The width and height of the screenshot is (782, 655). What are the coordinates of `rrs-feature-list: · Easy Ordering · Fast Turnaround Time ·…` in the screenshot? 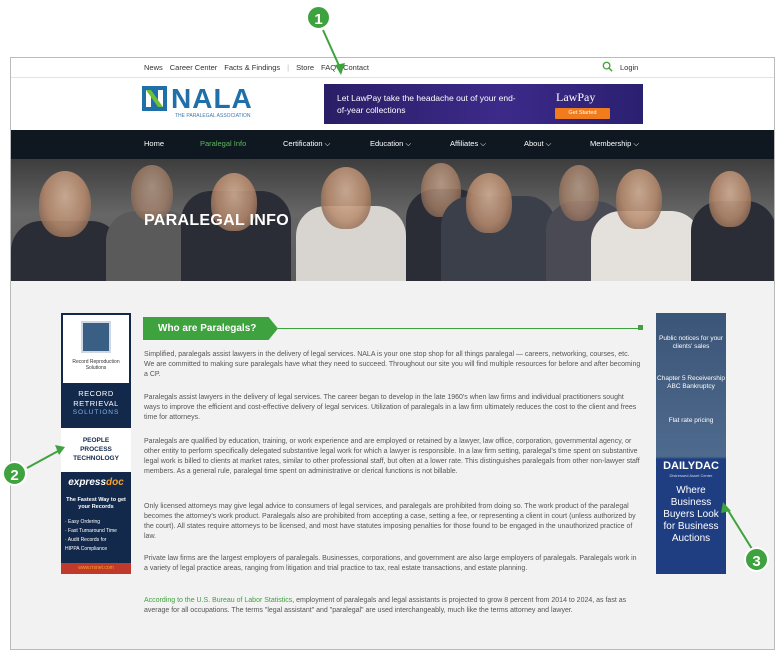 It's located at (91, 535).